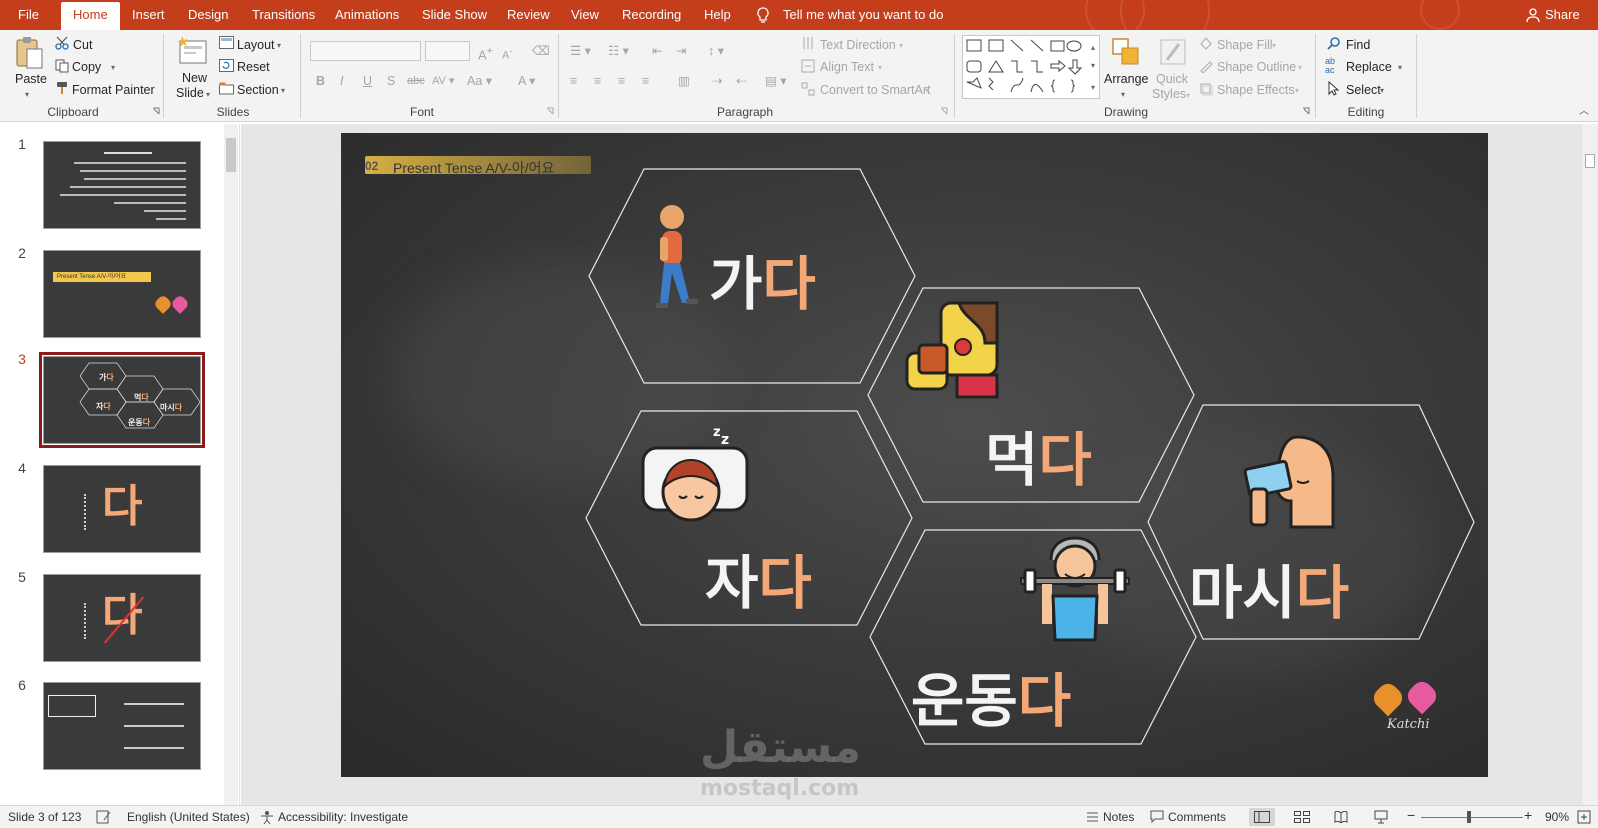 The image size is (1598, 828). Describe the element at coordinates (1562, 15) in the screenshot. I see `share-button: Share` at that location.